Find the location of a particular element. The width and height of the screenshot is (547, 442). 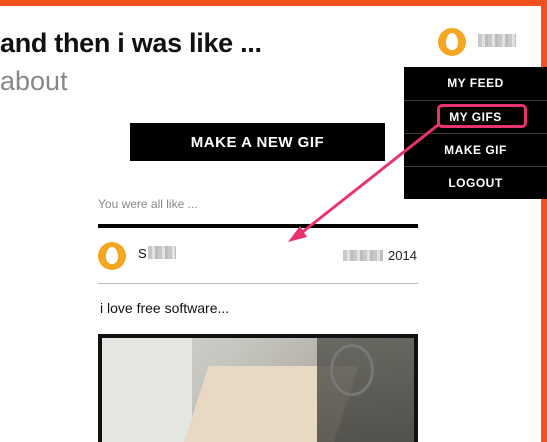

user-dropdown-menu: MY FEED MY GIFS MAKE GIF LOGOUT is located at coordinates (475, 133).